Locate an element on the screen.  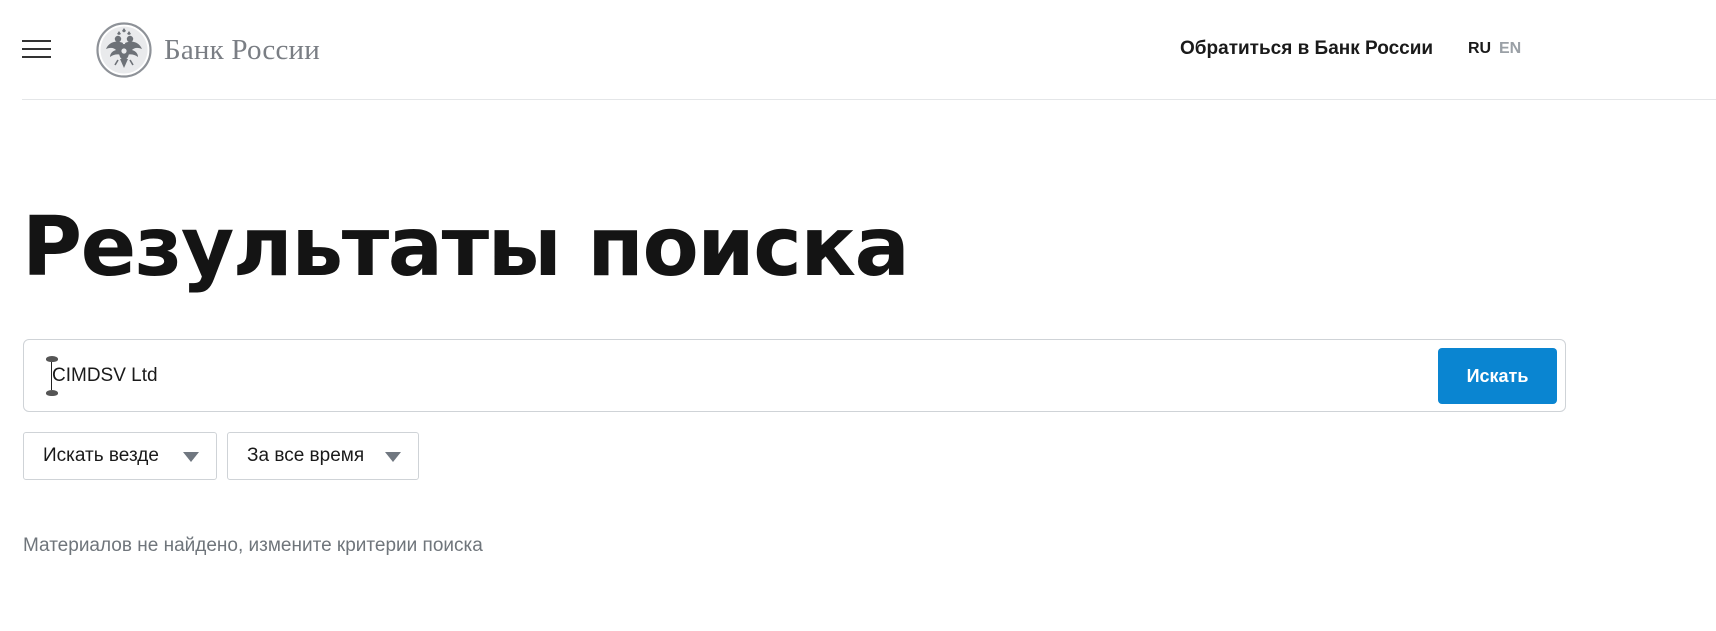
search-input is located at coordinates (727, 376).